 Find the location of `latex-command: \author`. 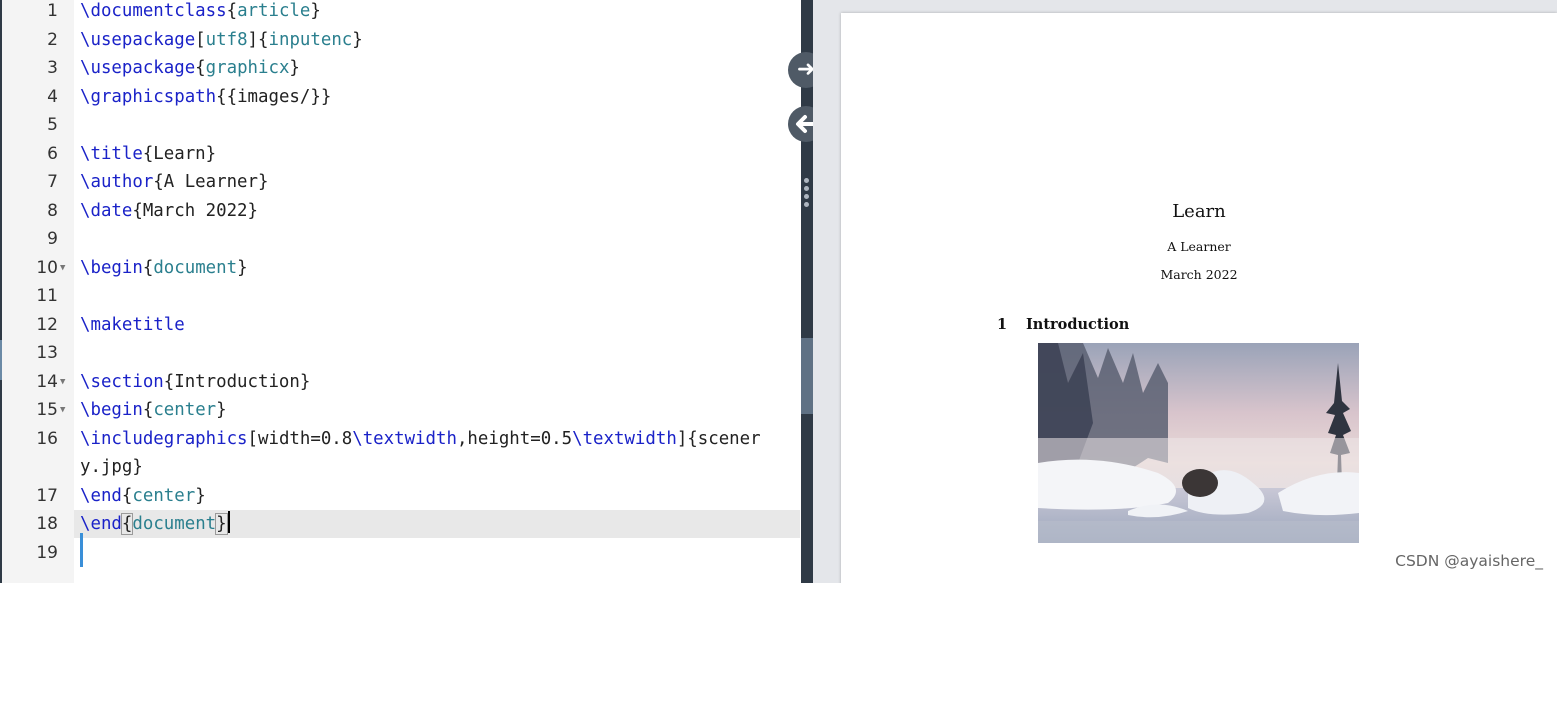

latex-command: \author is located at coordinates (117, 182).